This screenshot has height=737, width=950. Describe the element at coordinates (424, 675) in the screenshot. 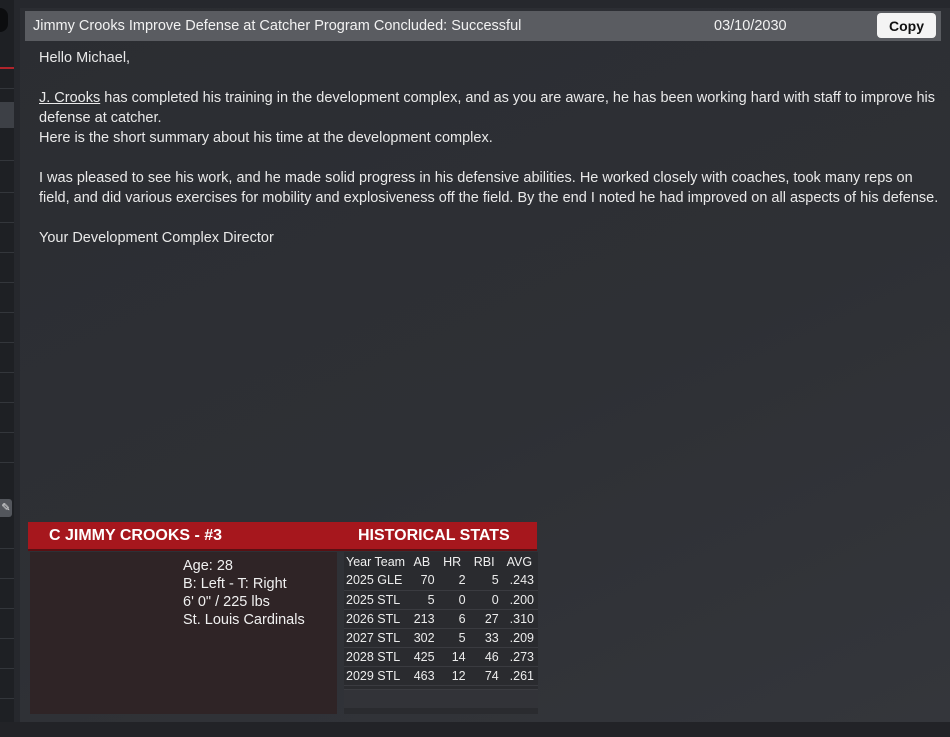

I see `cell-ab: 463` at that location.